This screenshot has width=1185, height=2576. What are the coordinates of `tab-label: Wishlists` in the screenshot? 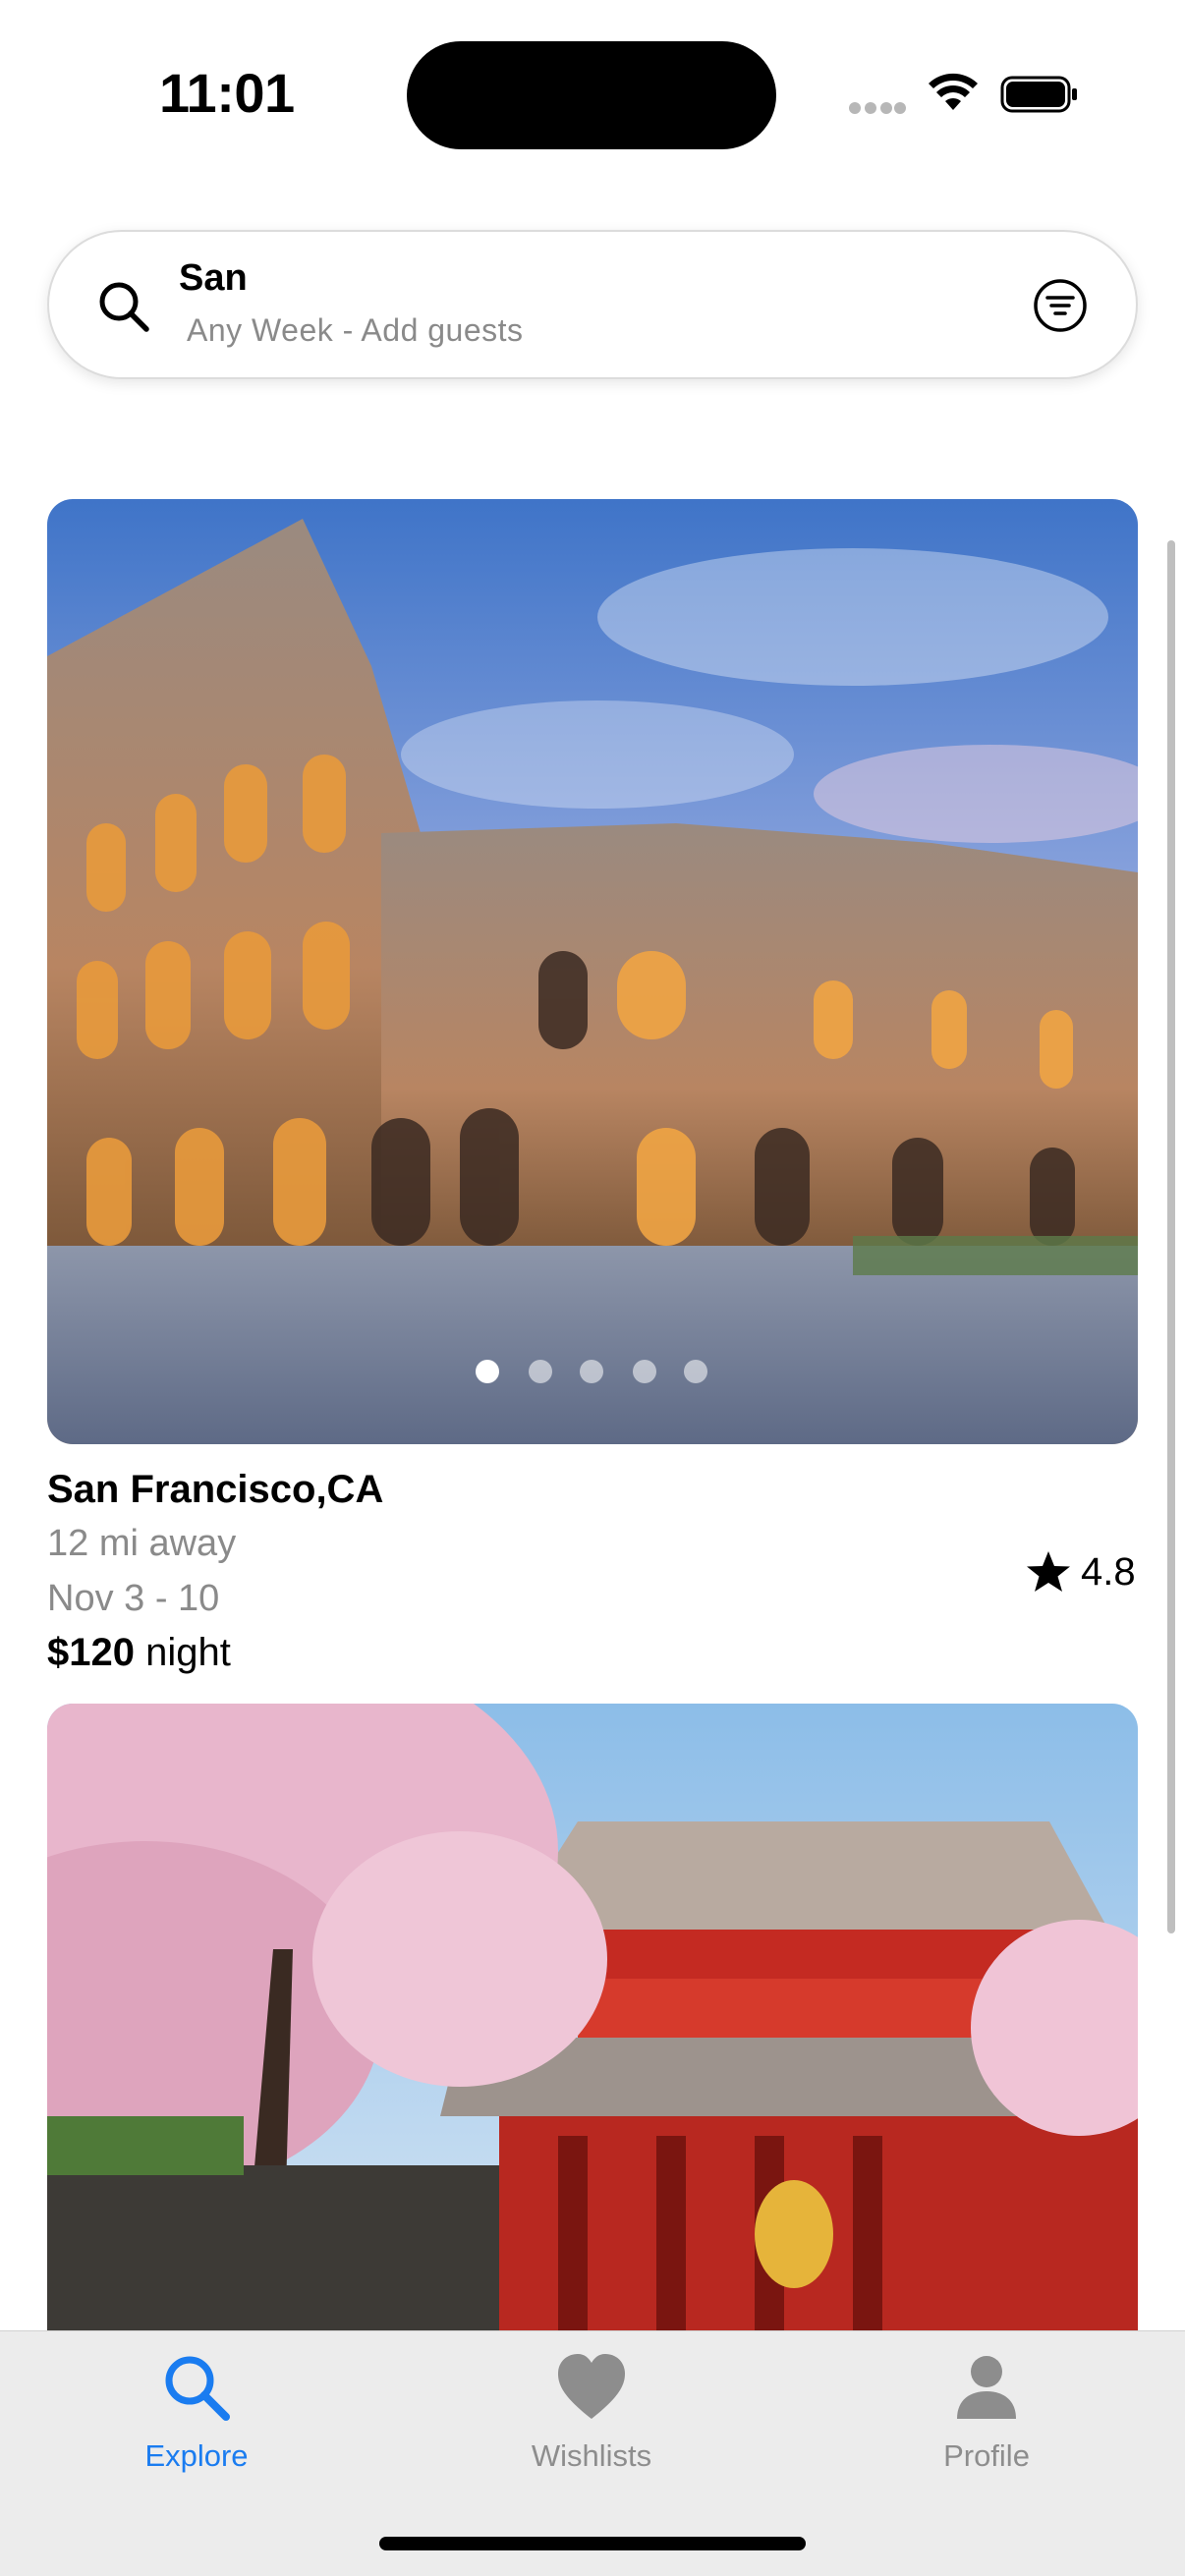 It's located at (592, 2455).